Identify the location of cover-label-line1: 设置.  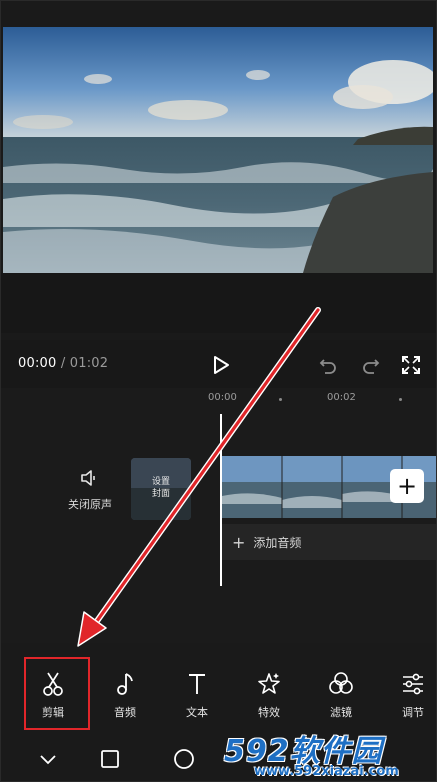
(160, 482).